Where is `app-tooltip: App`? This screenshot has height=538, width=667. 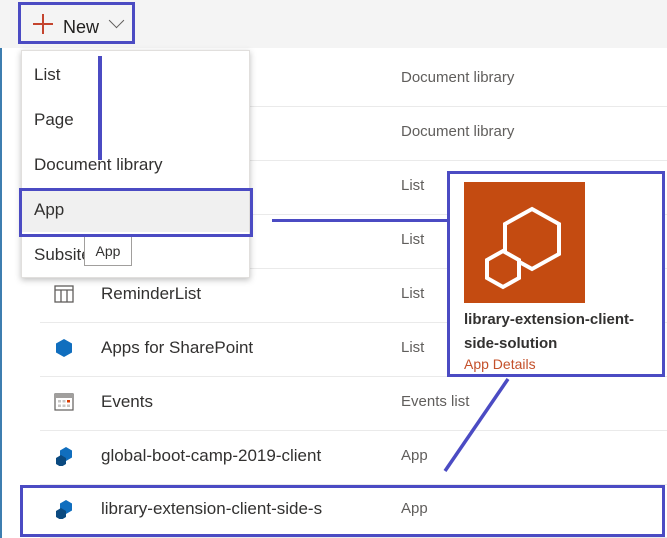
app-tooltip: App is located at coordinates (108, 251).